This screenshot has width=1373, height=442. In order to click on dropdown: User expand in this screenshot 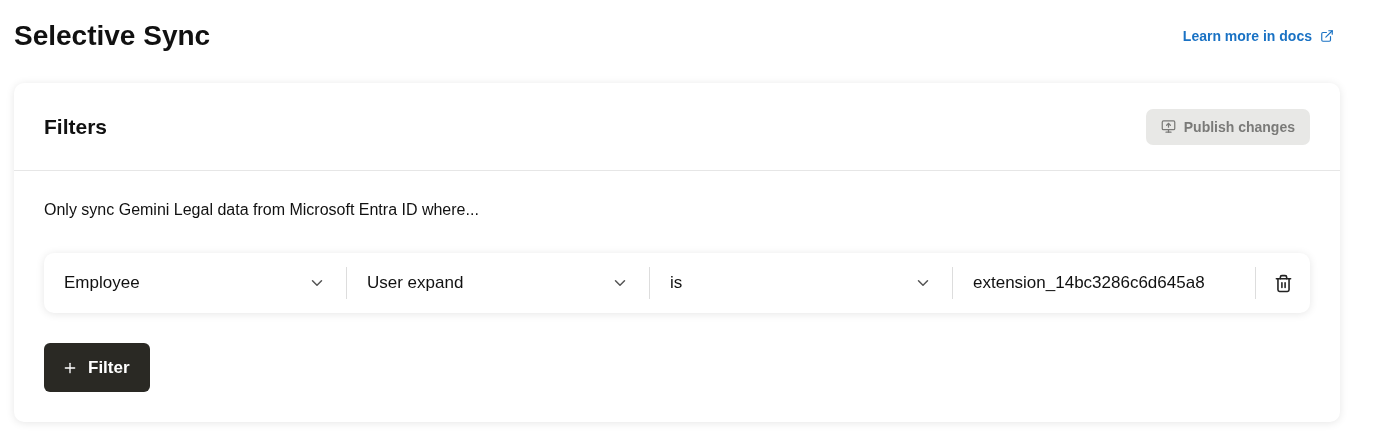, I will do `click(498, 283)`.